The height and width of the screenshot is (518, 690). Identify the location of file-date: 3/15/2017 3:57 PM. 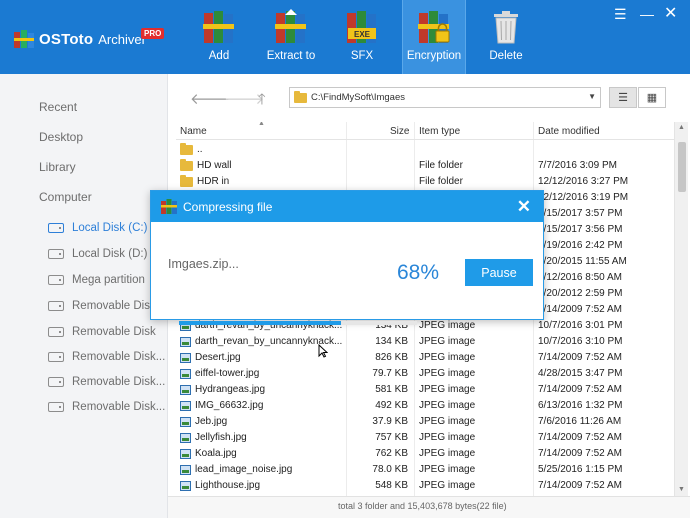
(580, 213).